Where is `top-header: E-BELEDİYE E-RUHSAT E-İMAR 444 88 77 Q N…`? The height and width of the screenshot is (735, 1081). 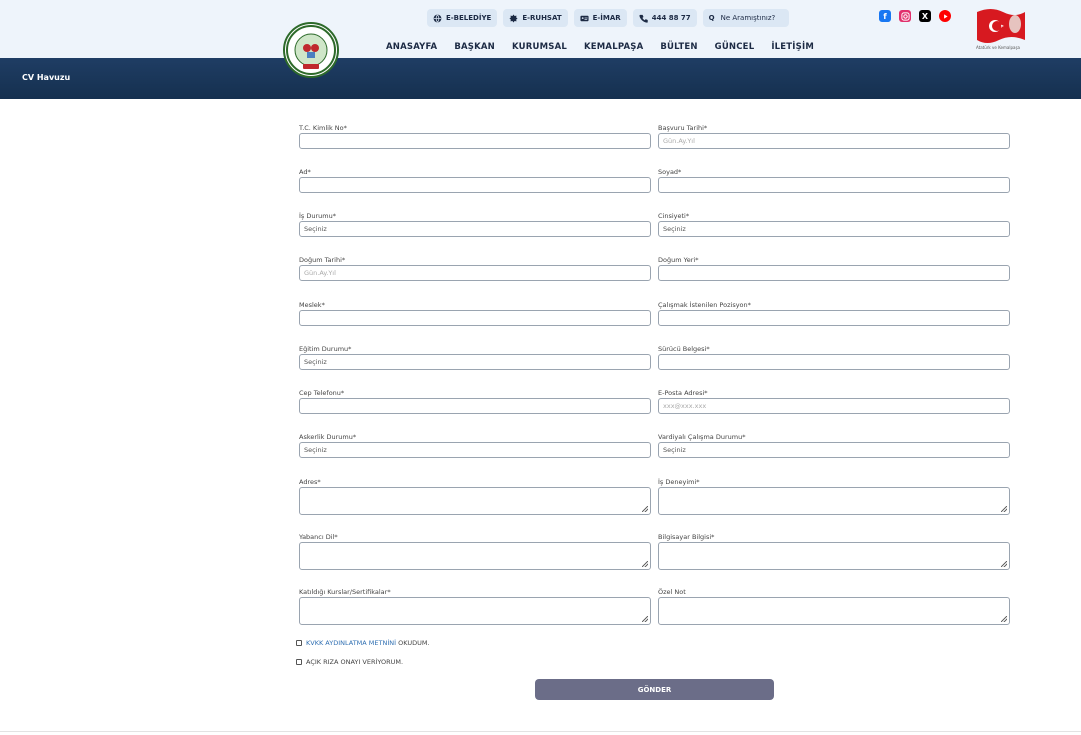 top-header: E-BELEDİYE E-RUHSAT E-İMAR 444 88 77 Q N… is located at coordinates (540, 29).